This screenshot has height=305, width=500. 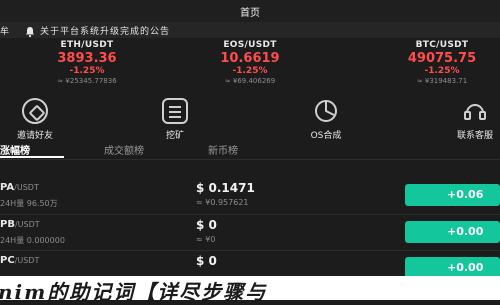 What do you see at coordinates (442, 58) in the screenshot?
I see `ticker-price: 49075.75` at bounding box center [442, 58].